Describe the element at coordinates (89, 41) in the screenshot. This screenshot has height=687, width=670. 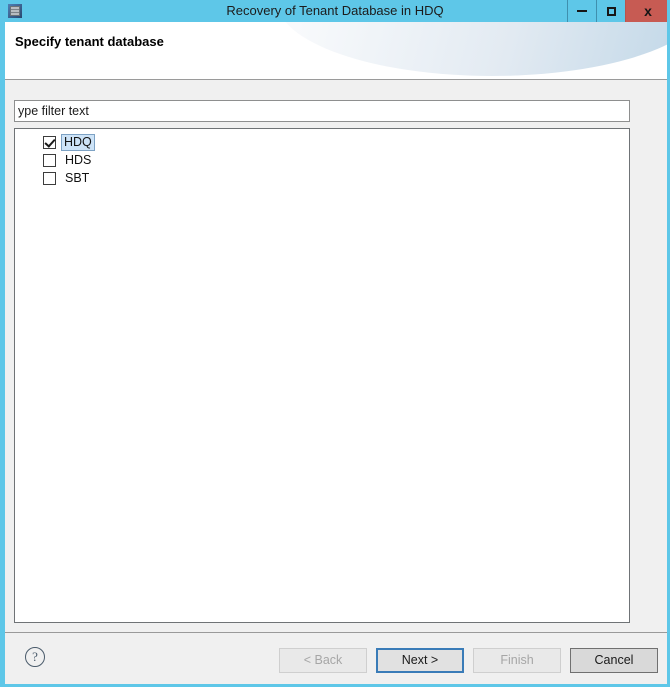
I see `page-title: Specify tenant database` at that location.